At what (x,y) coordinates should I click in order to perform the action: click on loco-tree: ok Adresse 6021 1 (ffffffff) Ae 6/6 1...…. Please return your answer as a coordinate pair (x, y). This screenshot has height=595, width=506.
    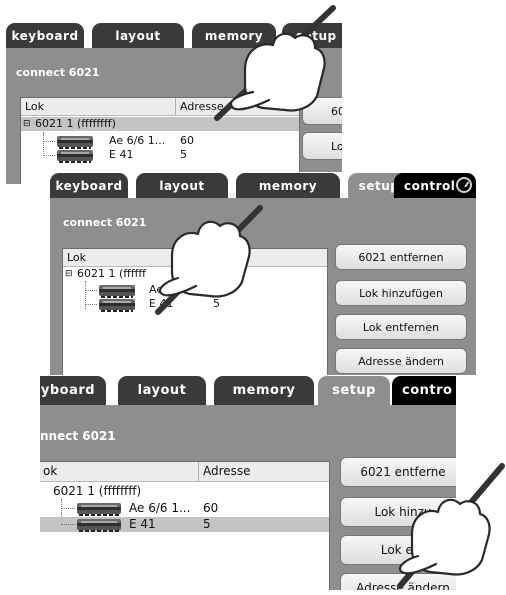
    Looking at the image, I should click on (185, 525).